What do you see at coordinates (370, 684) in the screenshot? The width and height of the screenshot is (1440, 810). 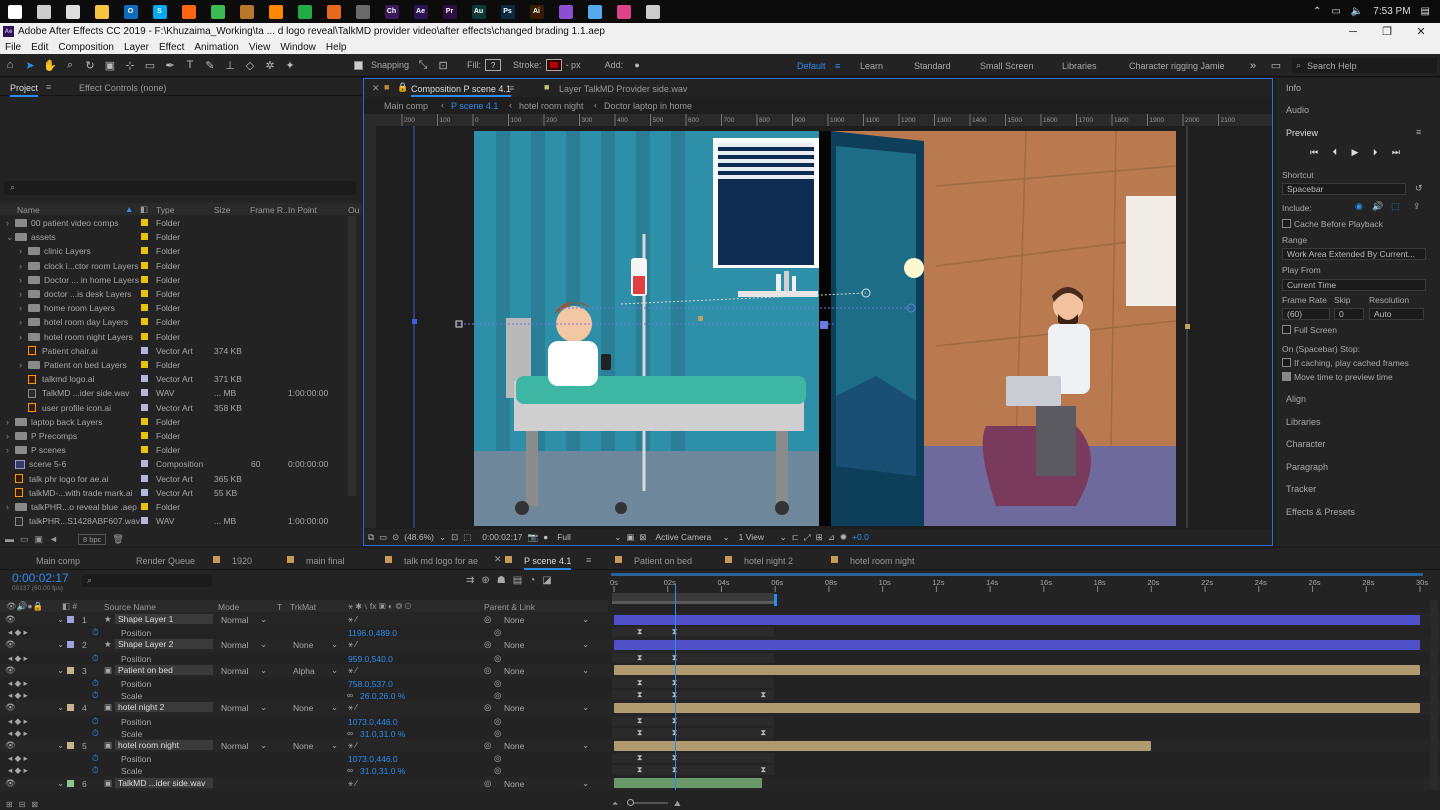 I see `property-value: 758.0,537.0` at bounding box center [370, 684].